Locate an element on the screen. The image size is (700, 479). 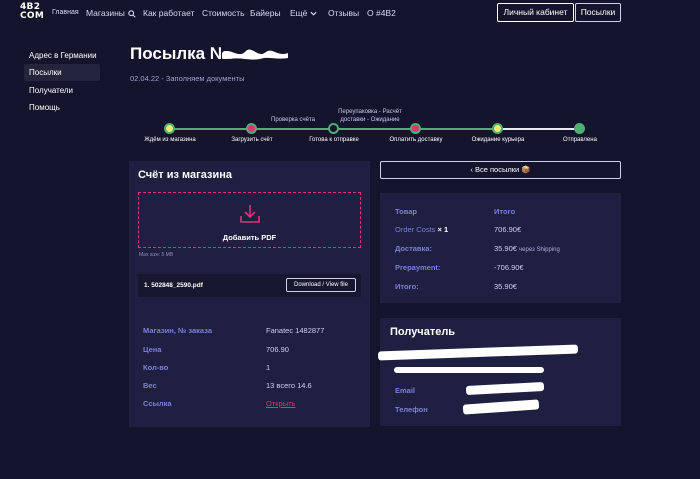
add-pdf-label: Добавить PDF is located at coordinates (249, 237).